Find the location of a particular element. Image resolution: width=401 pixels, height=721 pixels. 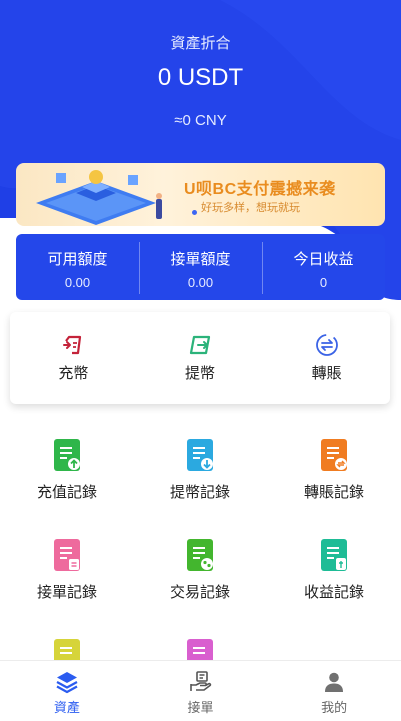

record-label: 提幣記錄 is located at coordinates (199, 492).